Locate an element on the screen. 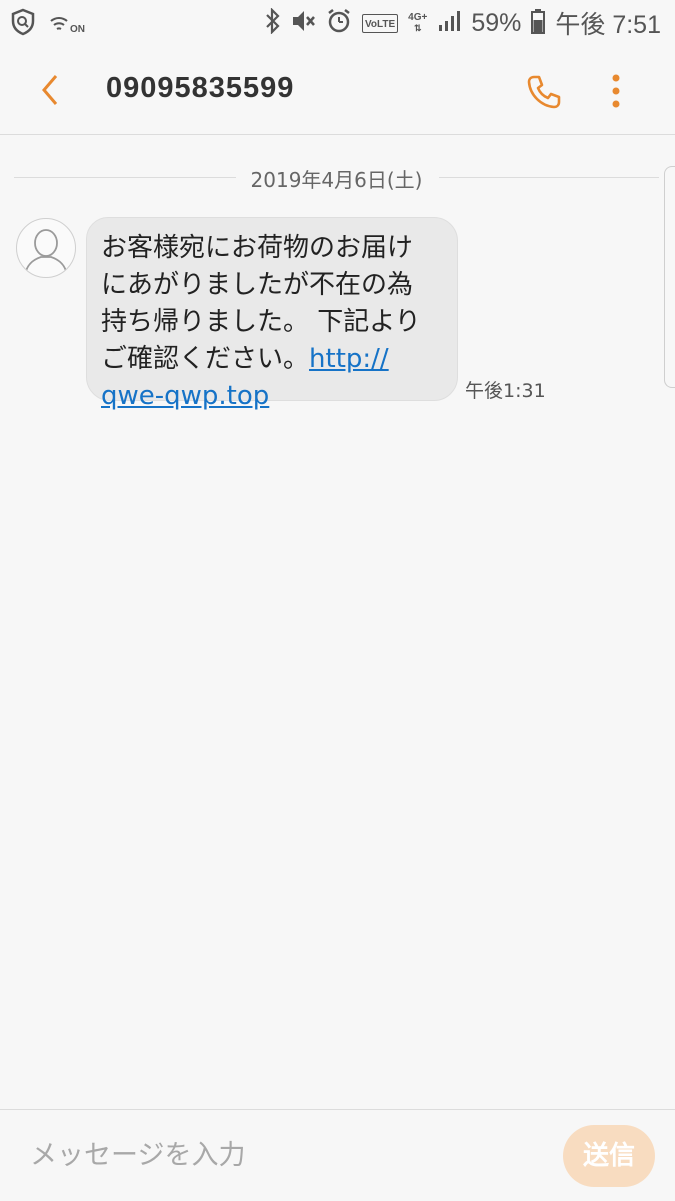  avatar is located at coordinates (46, 248).